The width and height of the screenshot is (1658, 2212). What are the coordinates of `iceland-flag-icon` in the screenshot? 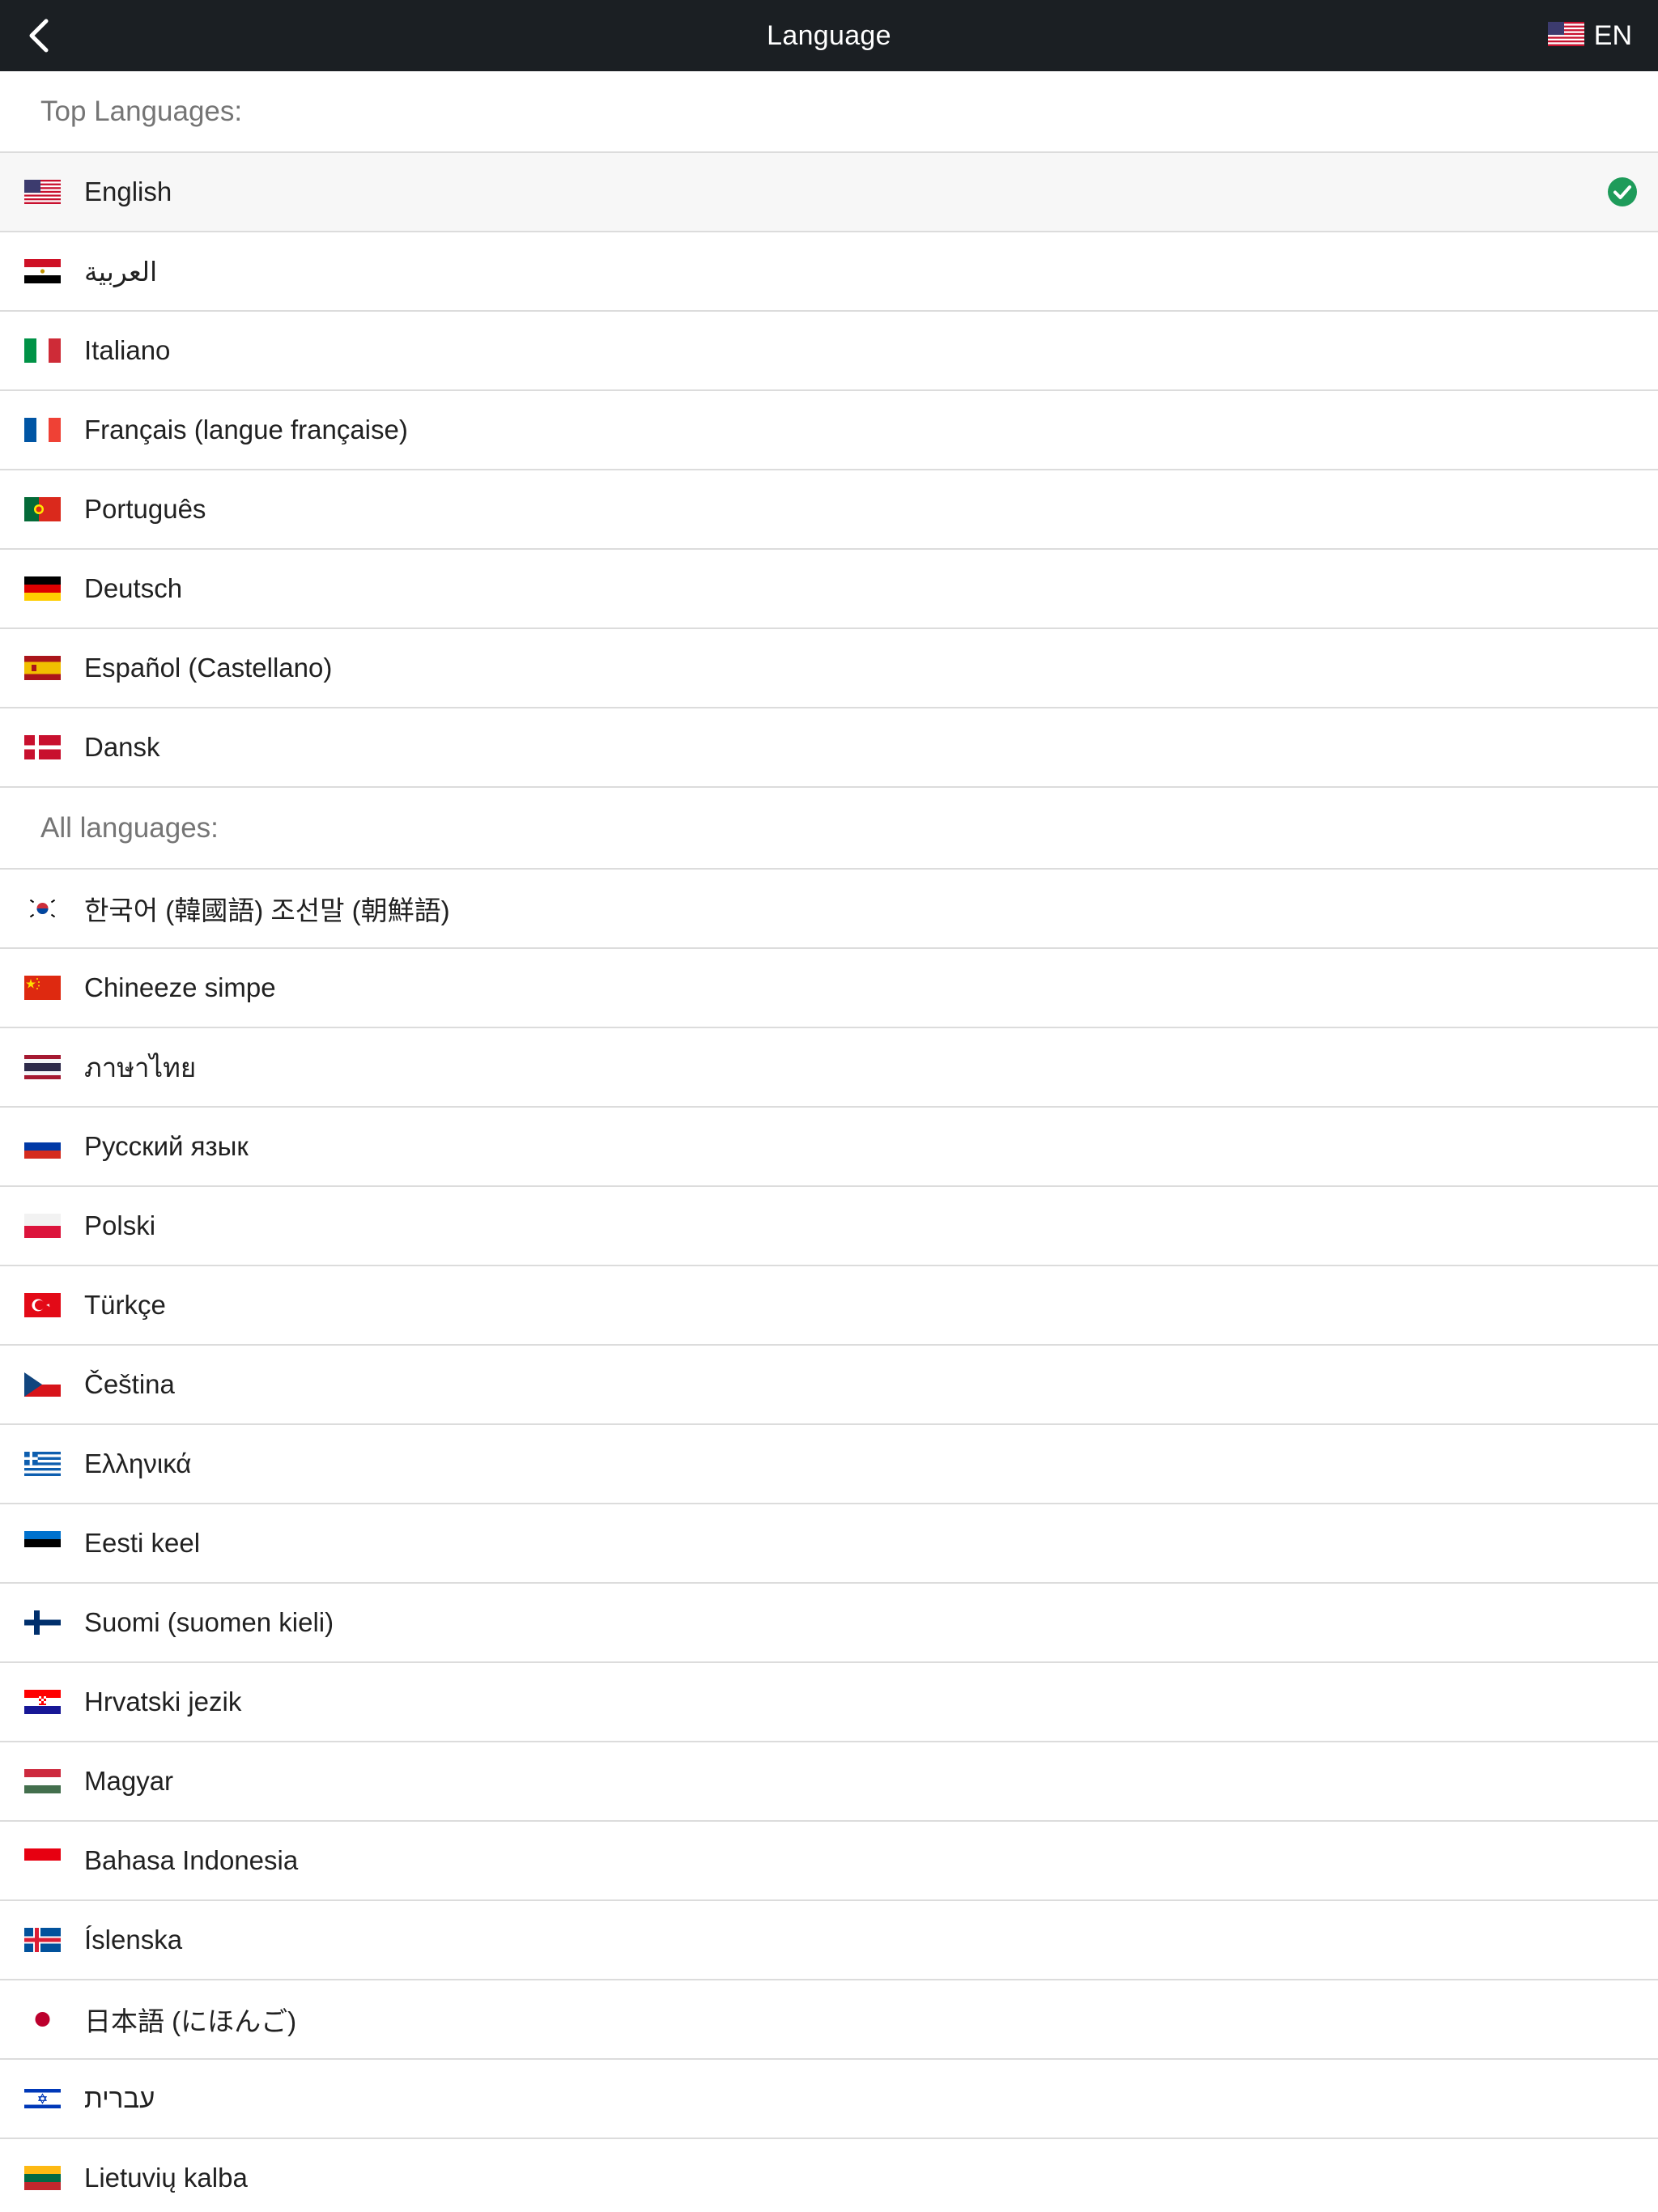 It's located at (42, 1940).